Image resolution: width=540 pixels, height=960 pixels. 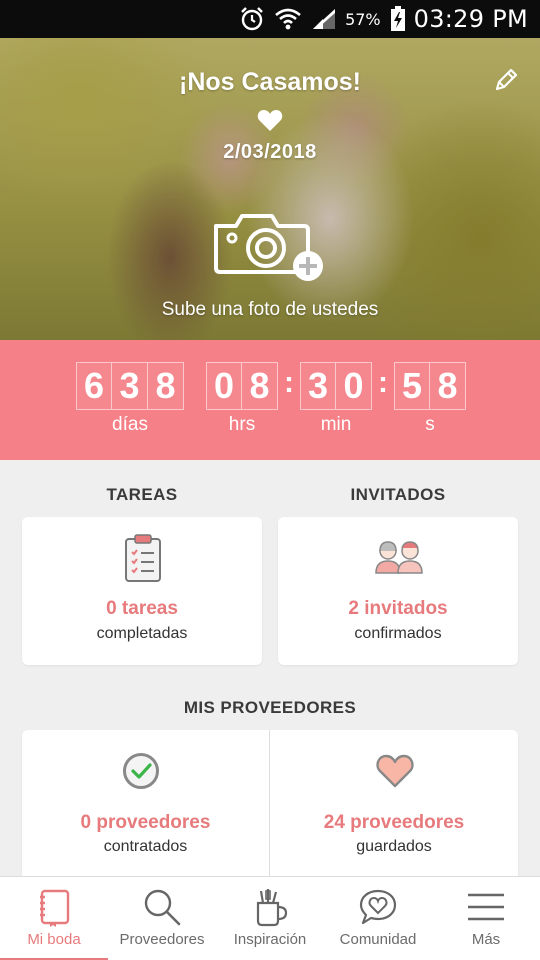 I want to click on guests-section-title: INVITADOS, so click(x=398, y=494).